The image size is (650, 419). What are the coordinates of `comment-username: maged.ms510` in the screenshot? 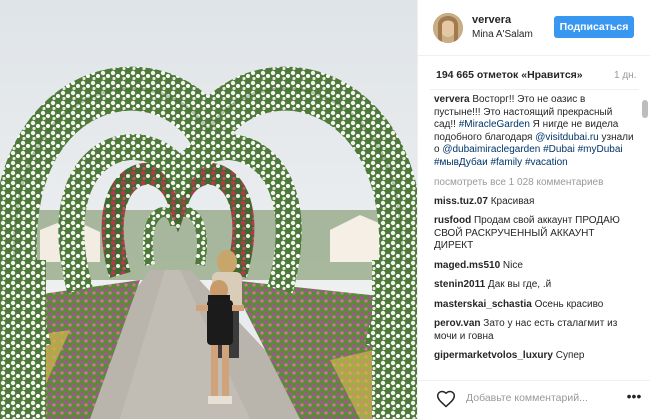 It's located at (467, 265).